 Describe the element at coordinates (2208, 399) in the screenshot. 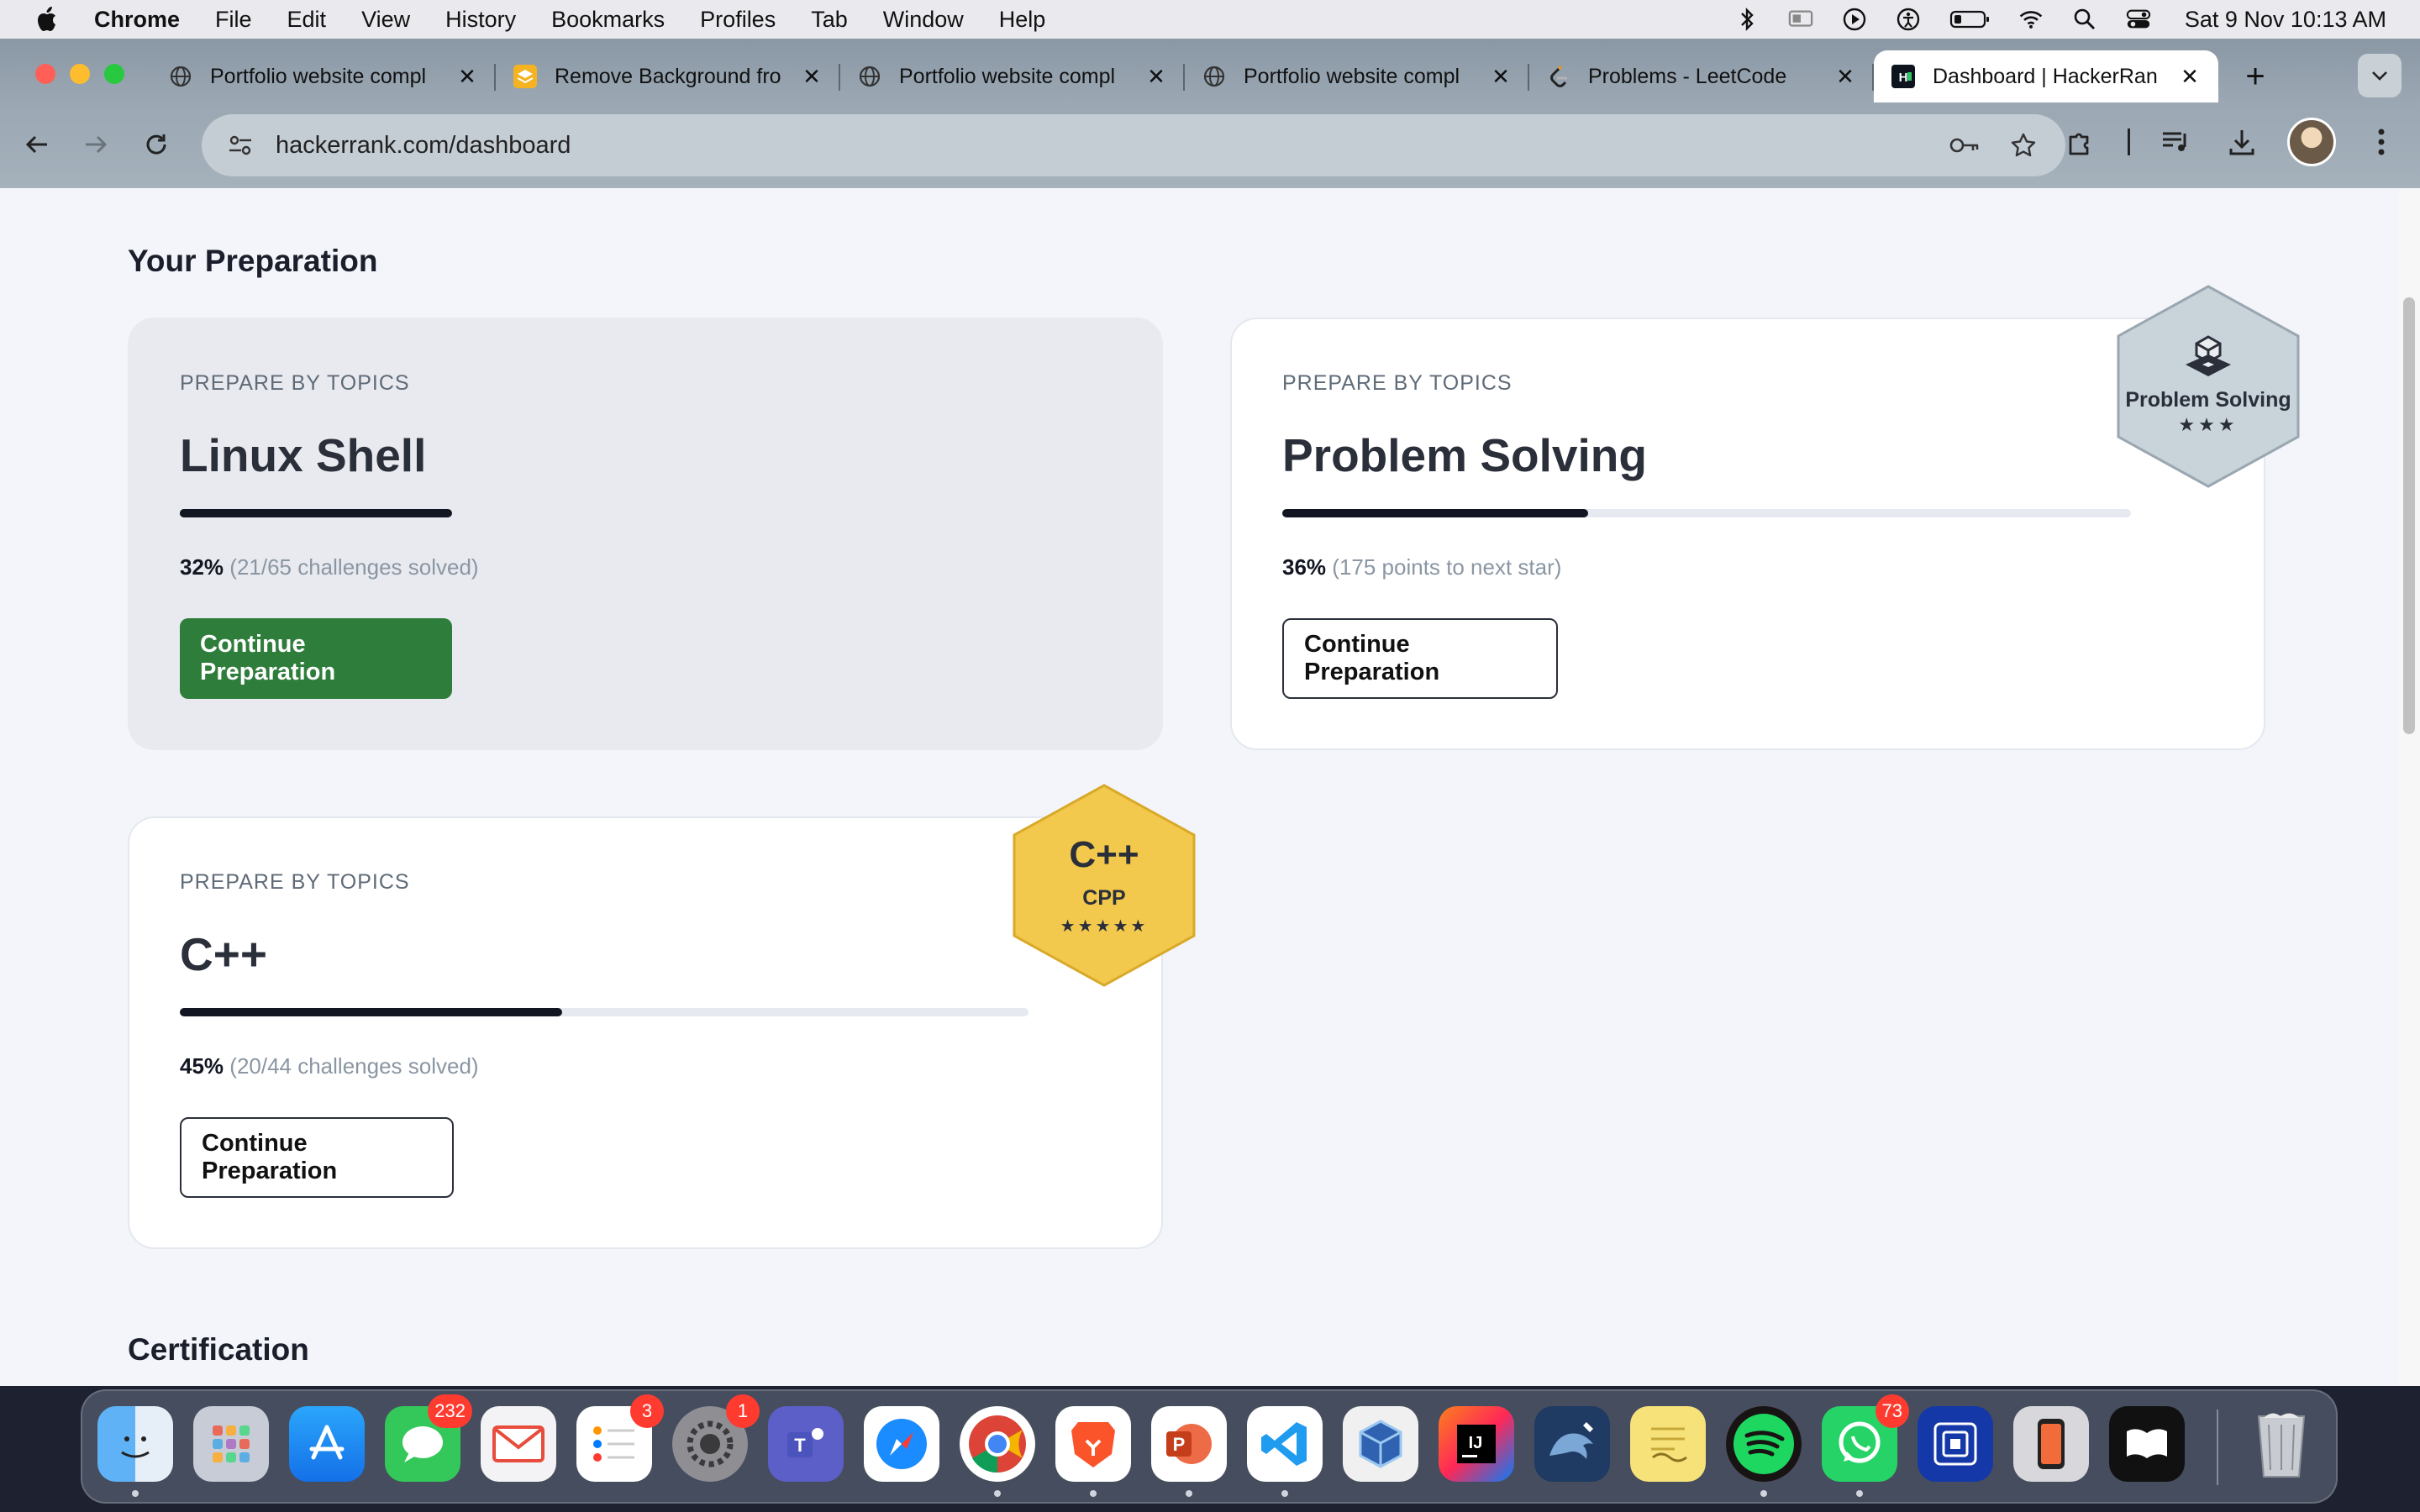

I see `badge-label: Problem Solving` at that location.